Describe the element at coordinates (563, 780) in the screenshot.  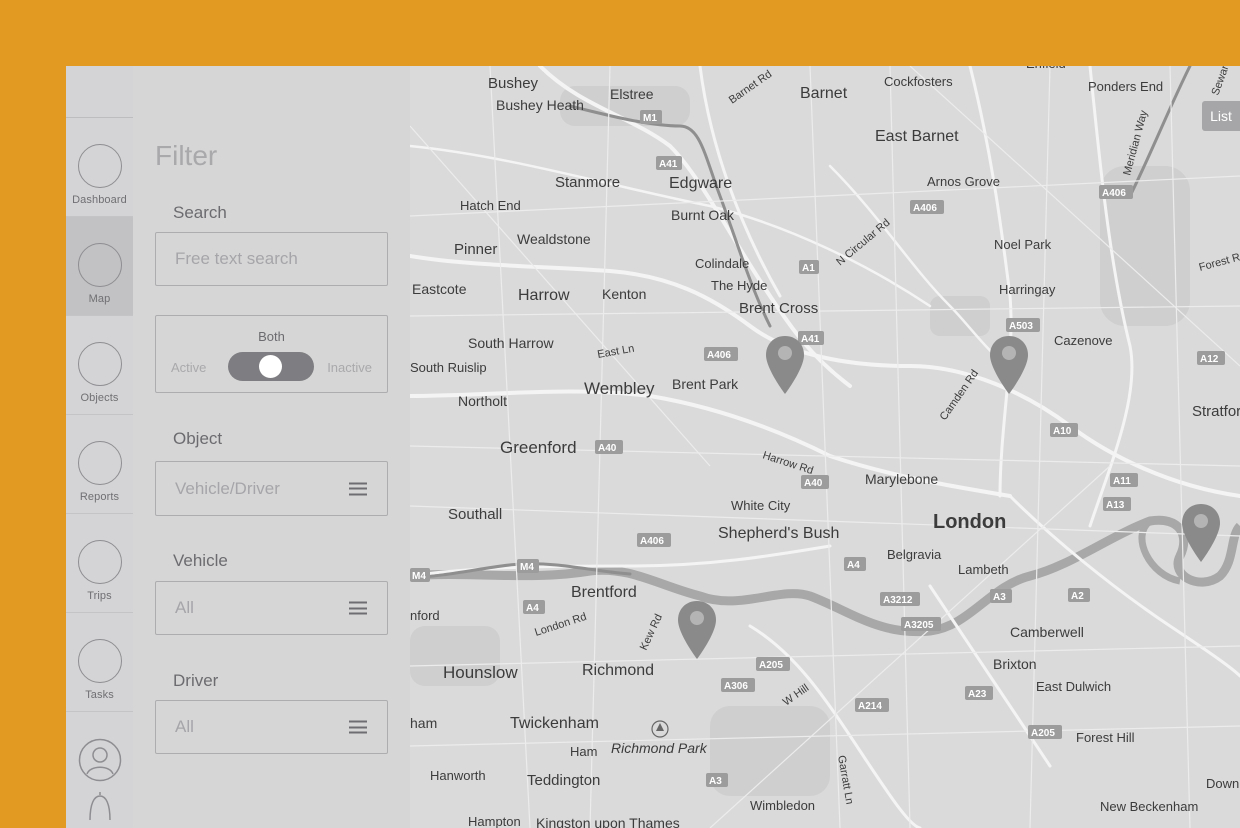
I see `svg-text: Teddington` at that location.